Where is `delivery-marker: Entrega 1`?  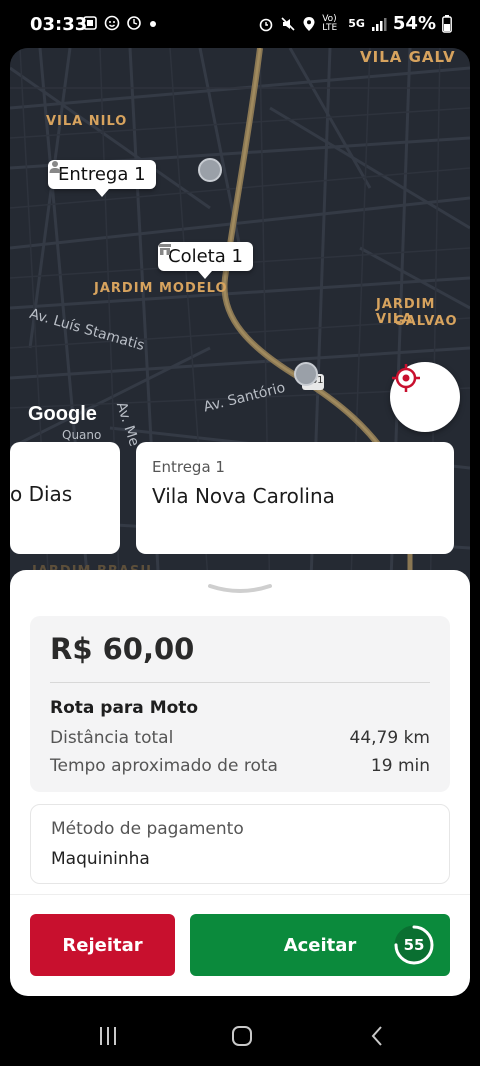 delivery-marker: Entrega 1 is located at coordinates (102, 178).